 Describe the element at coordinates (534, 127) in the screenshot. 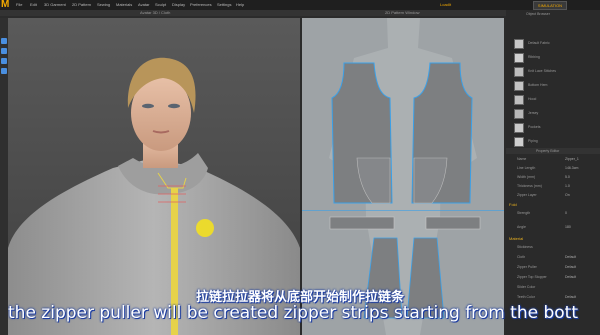

I see `fabric-label: Pockets` at that location.